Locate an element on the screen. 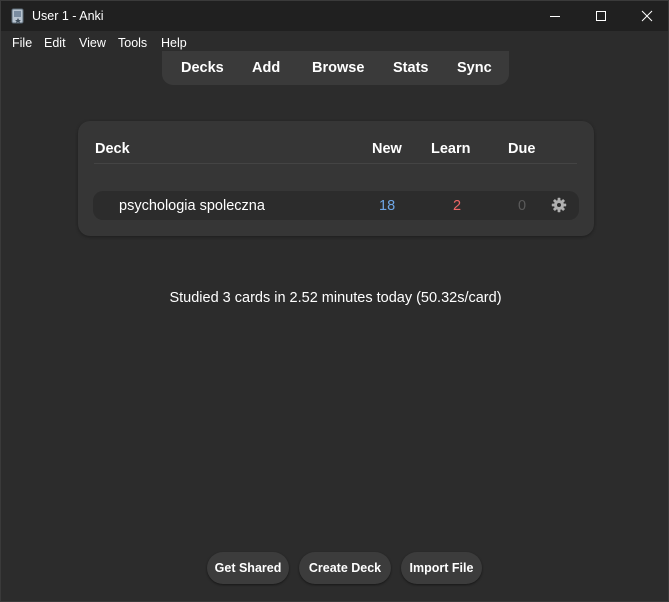 This screenshot has height=602, width=669. menu-help: Help is located at coordinates (174, 43).